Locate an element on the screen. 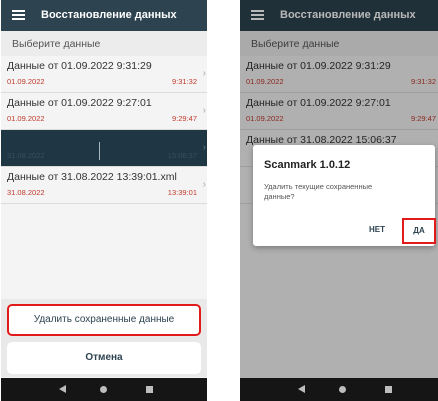 This screenshot has height=401, width=438. cancel-button: Отмена is located at coordinates (104, 358).